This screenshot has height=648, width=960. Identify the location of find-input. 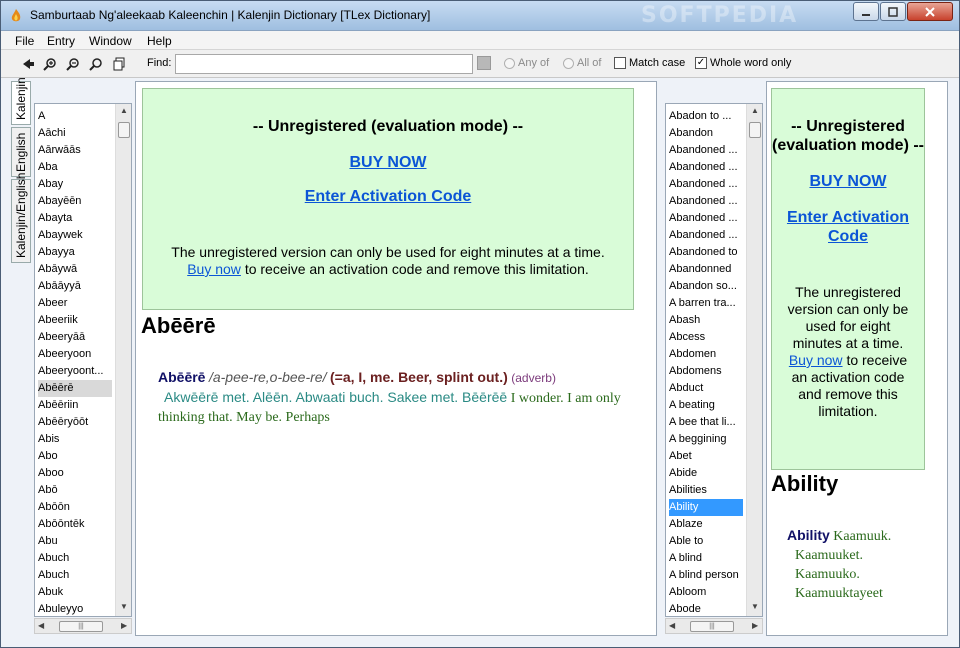
(324, 64).